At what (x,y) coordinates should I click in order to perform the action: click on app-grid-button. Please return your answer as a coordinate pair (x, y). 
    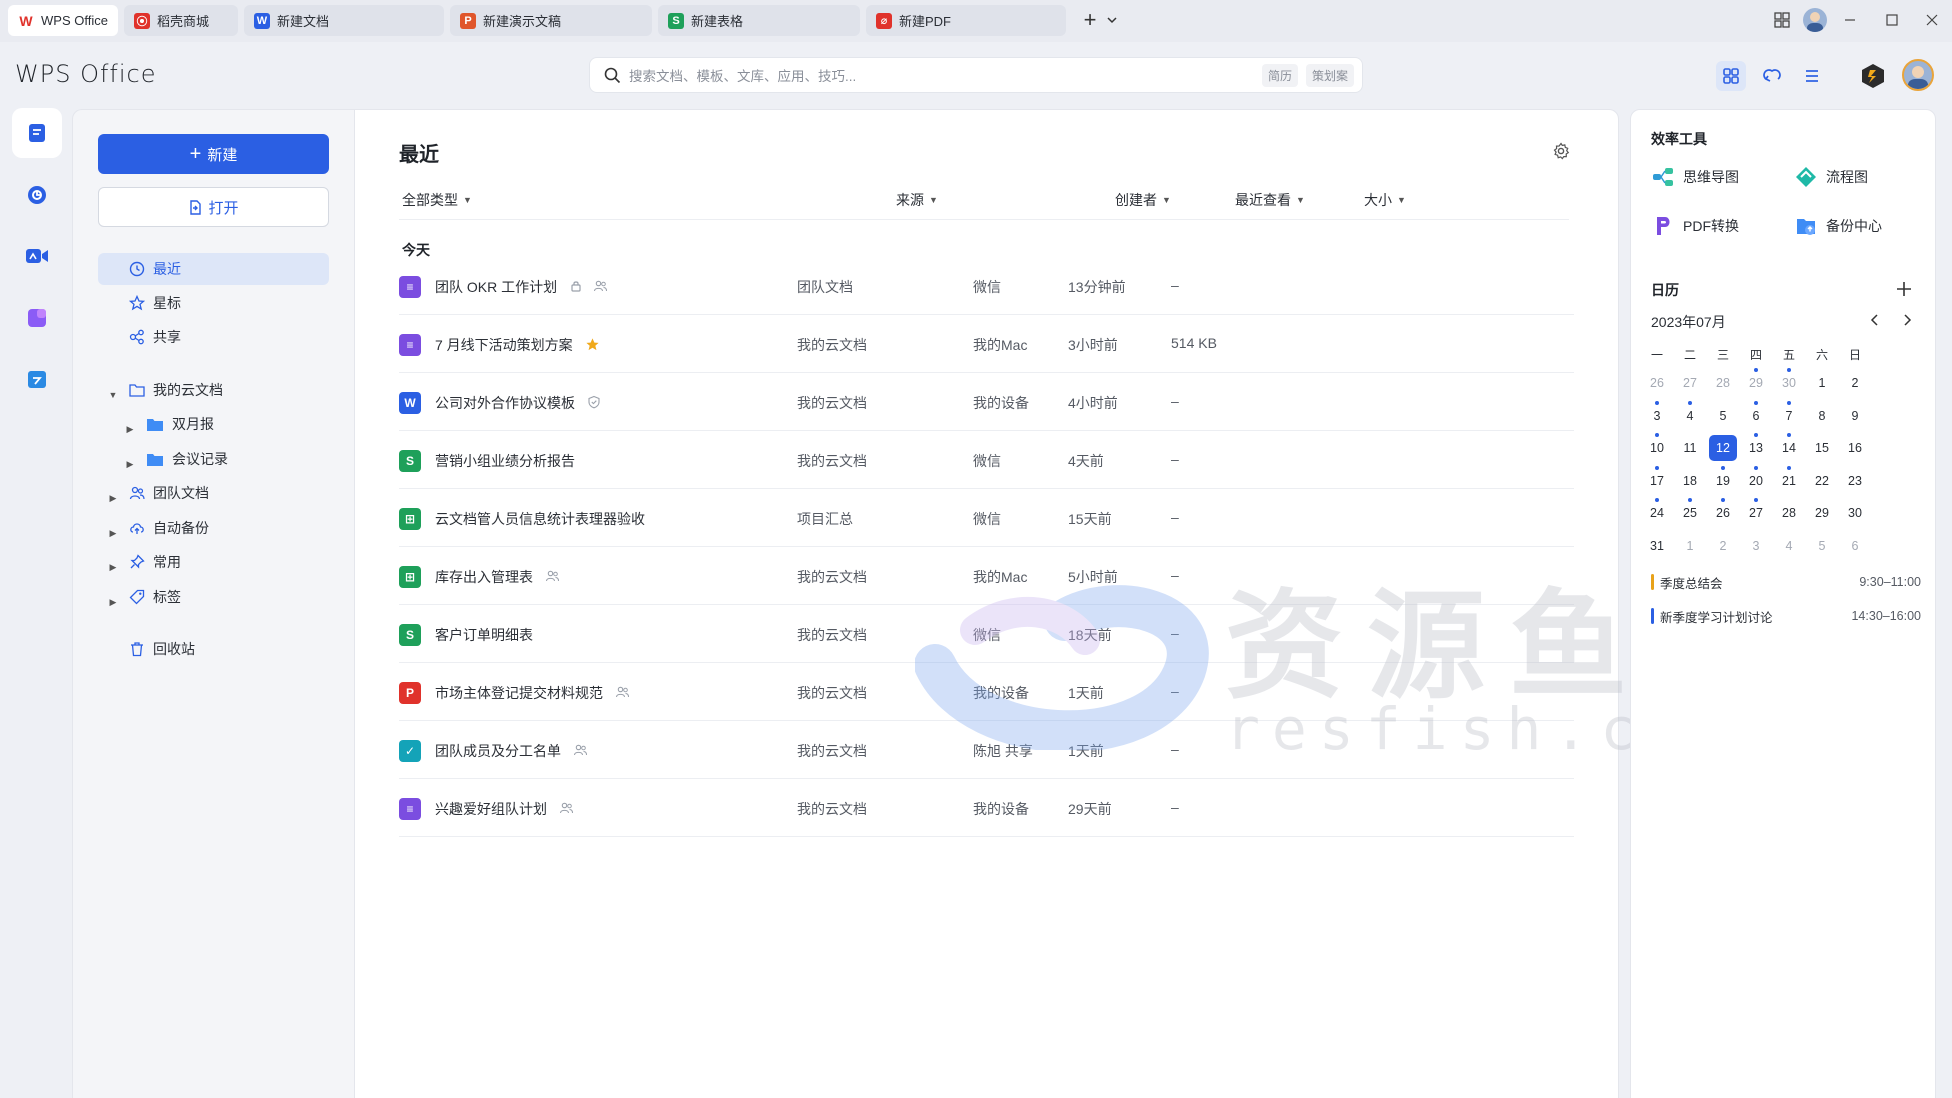
    Looking at the image, I should click on (1782, 20).